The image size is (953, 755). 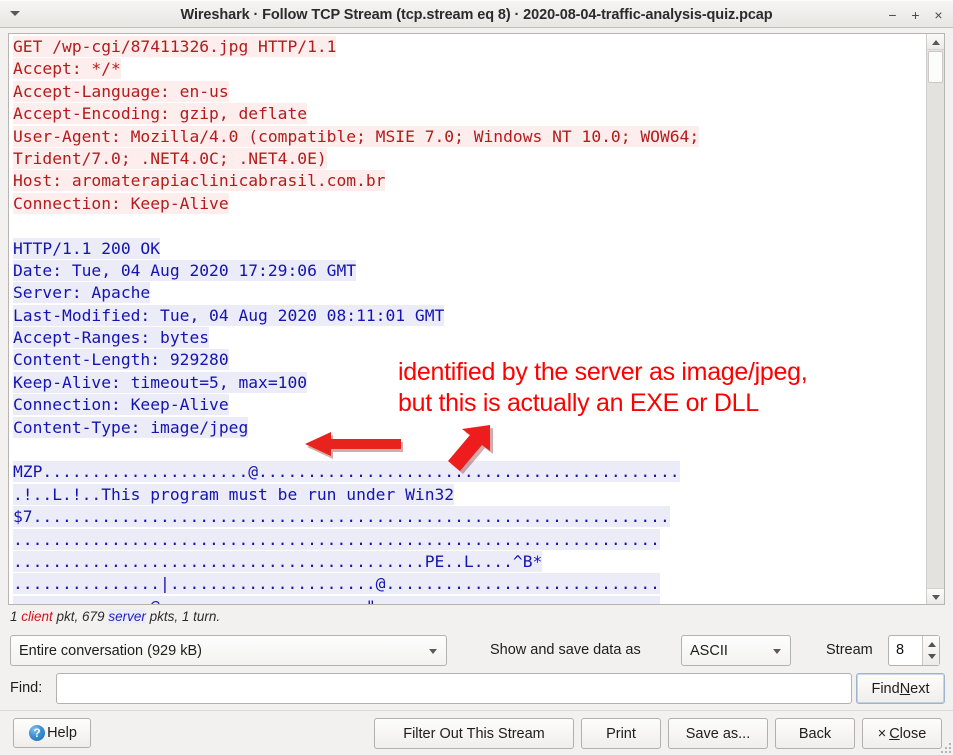 What do you see at coordinates (160, 382) in the screenshot?
I see `stream-line-text: Keep-Alive: timeout=5, max=100` at bounding box center [160, 382].